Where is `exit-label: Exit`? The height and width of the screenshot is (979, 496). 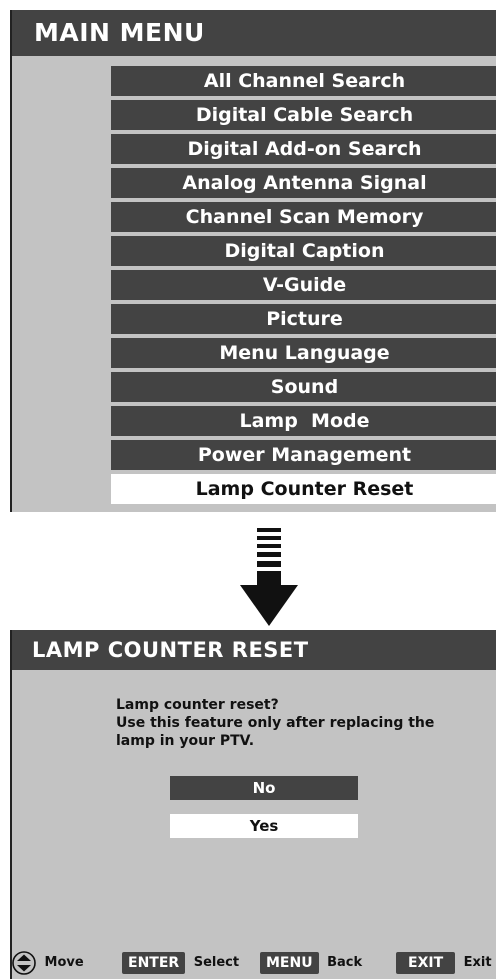 exit-label: Exit is located at coordinates (477, 962).